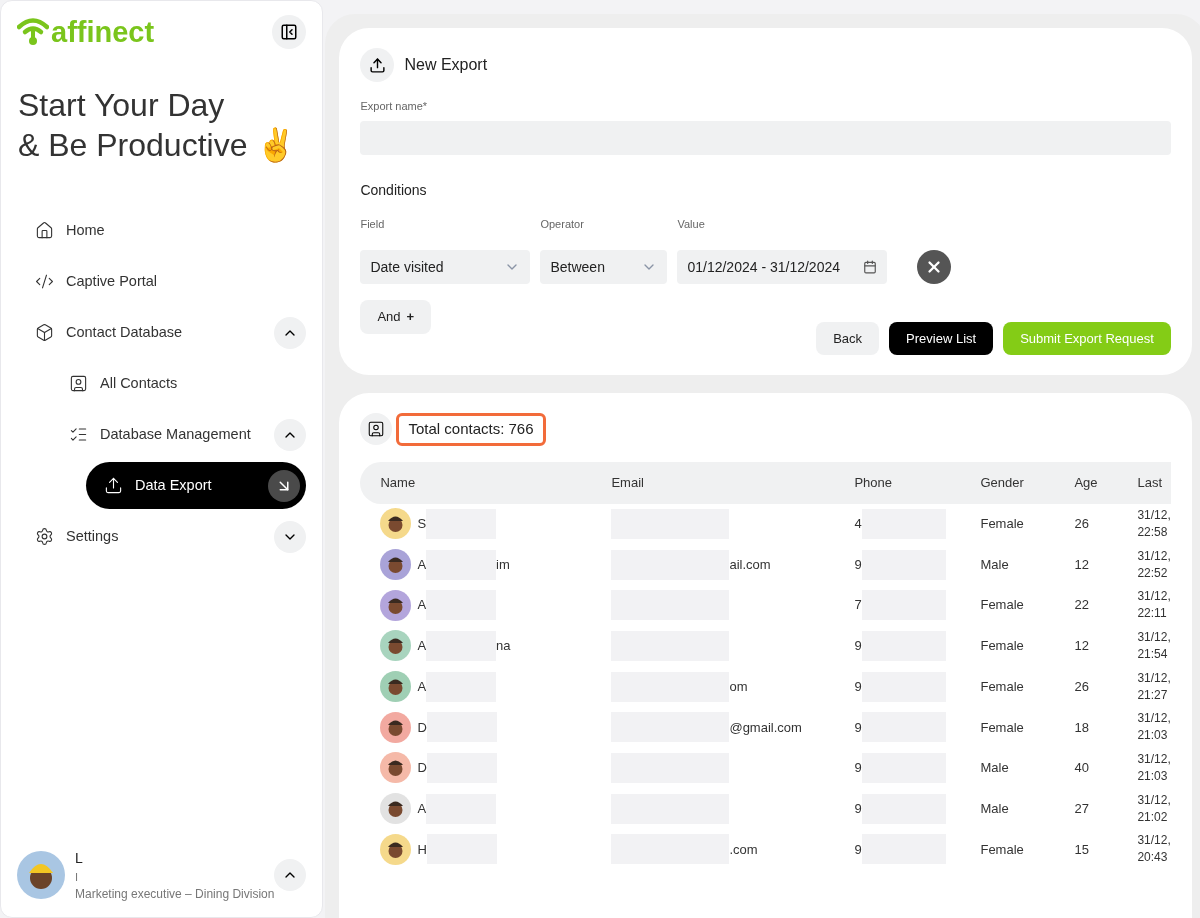  What do you see at coordinates (858, 524) in the screenshot?
I see `table-cell-text: 4` at bounding box center [858, 524].